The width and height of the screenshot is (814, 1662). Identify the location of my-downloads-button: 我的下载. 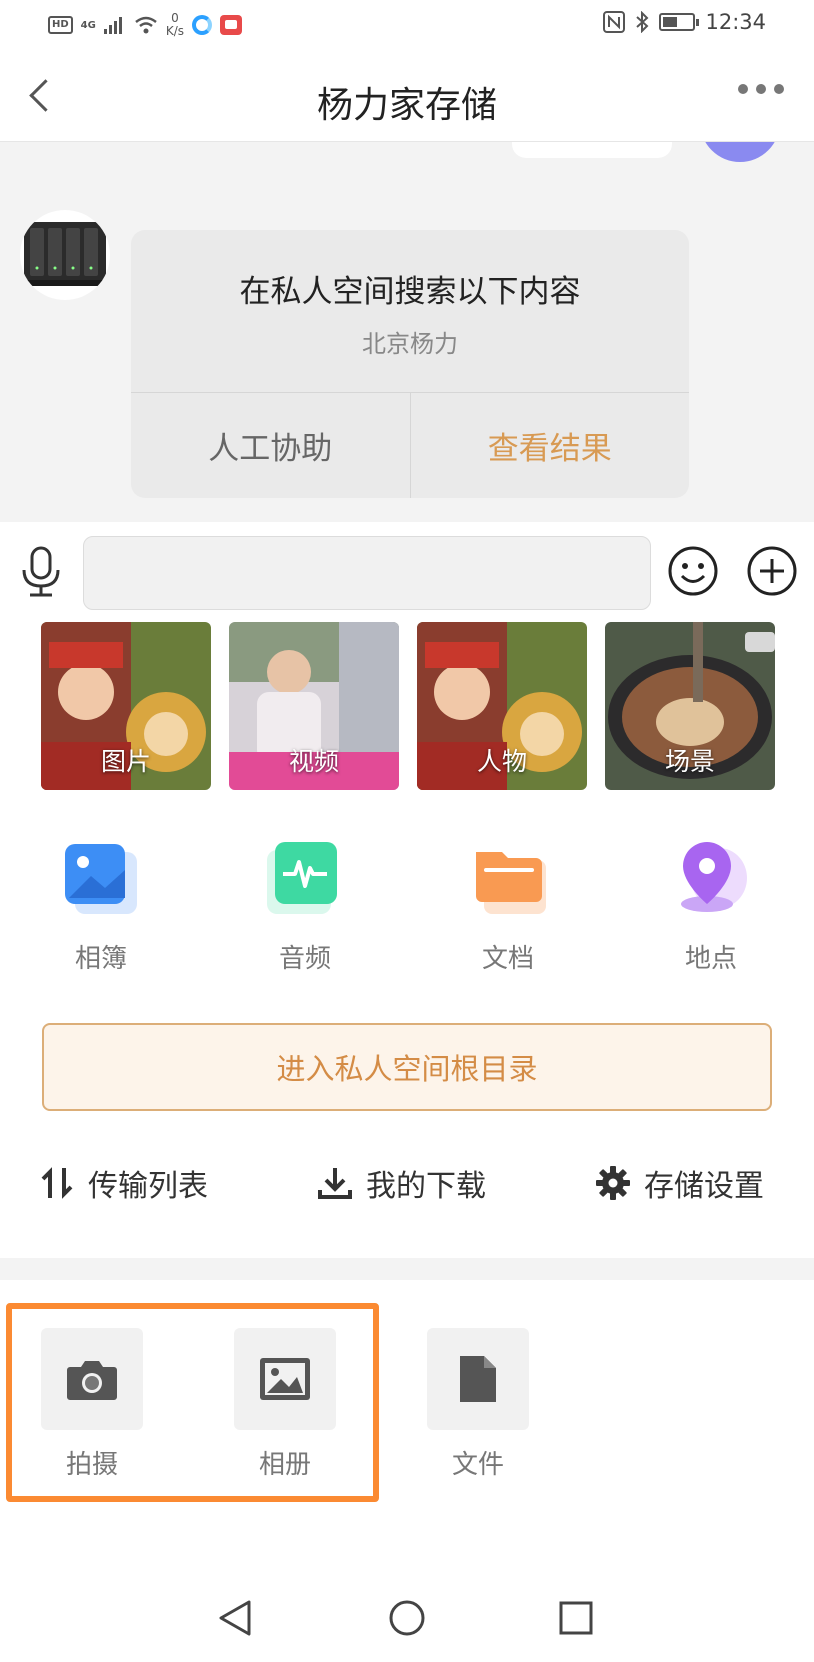
(402, 1183).